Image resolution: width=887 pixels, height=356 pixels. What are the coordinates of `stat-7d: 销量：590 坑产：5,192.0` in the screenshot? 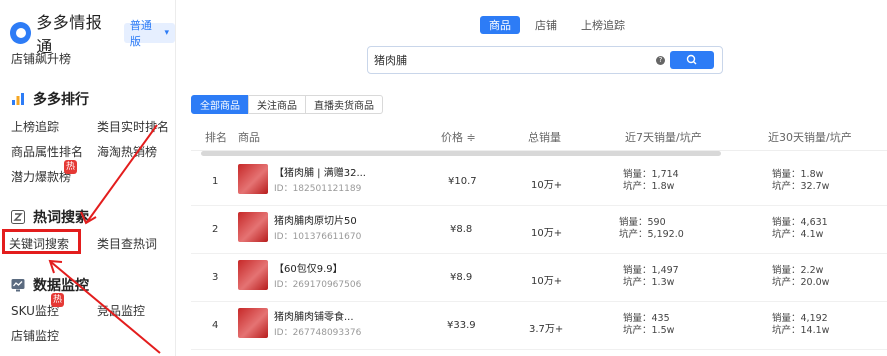 It's located at (651, 229).